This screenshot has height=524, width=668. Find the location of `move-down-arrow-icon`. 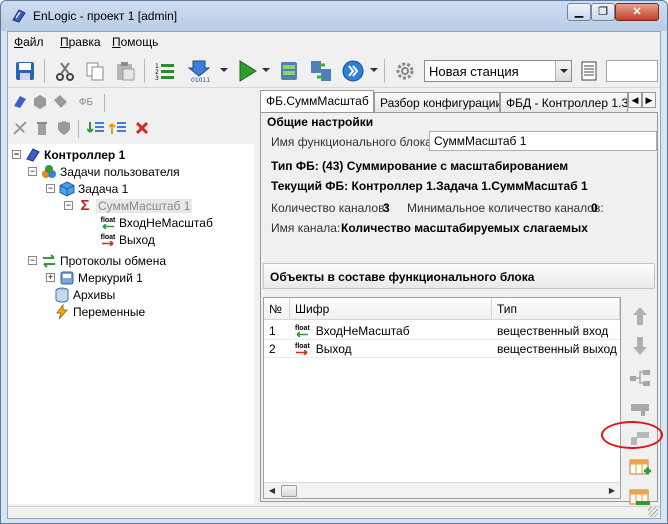

move-down-arrow-icon is located at coordinates (640, 346).